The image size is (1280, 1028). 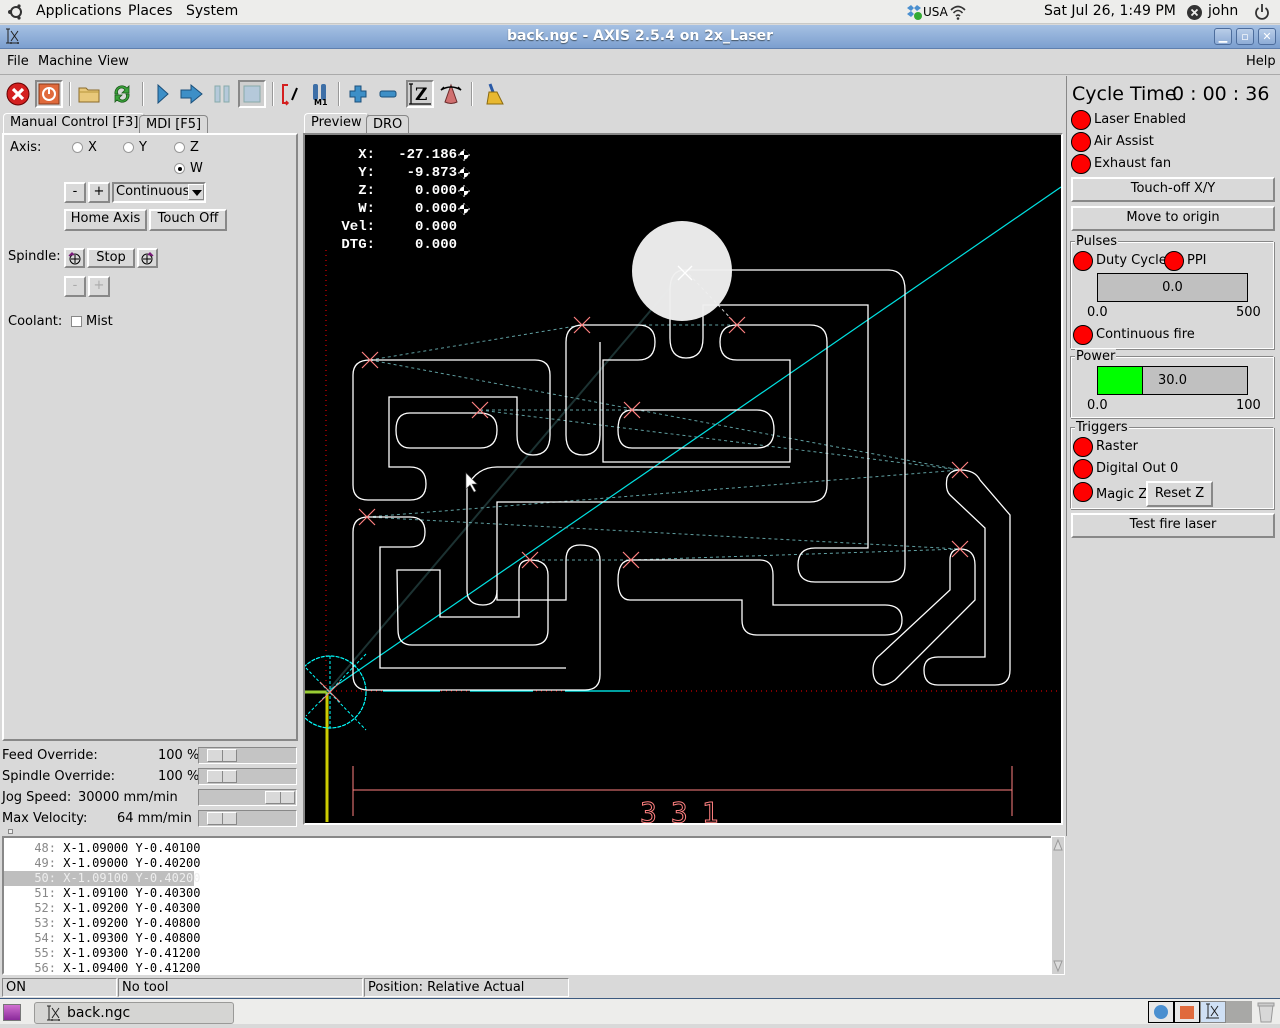 I want to click on maximize-button: ▫, so click(x=1245, y=36).